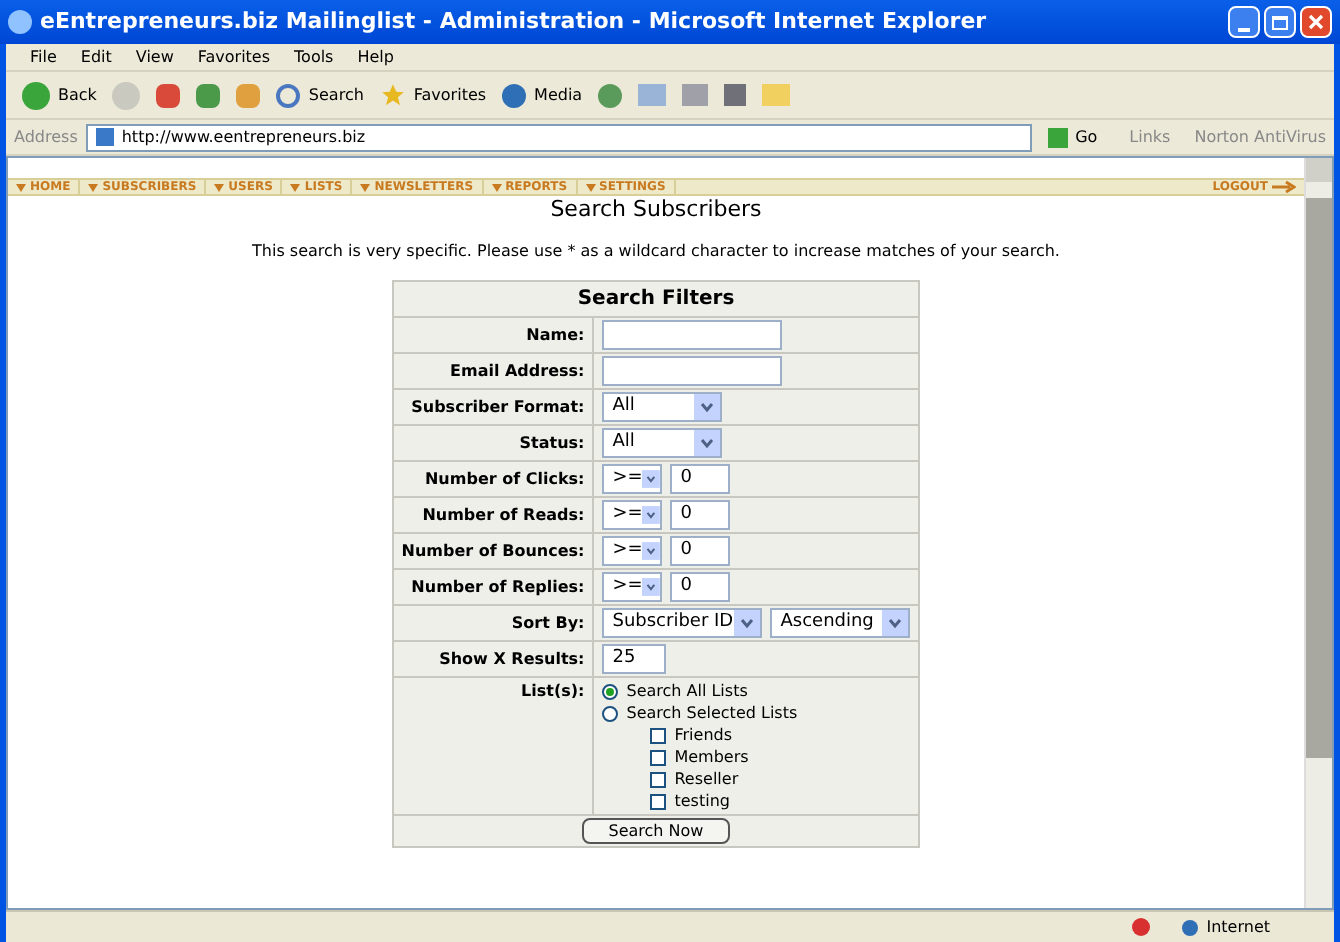 This screenshot has height=942, width=1340. I want to click on scrollbar, so click(1318, 533).